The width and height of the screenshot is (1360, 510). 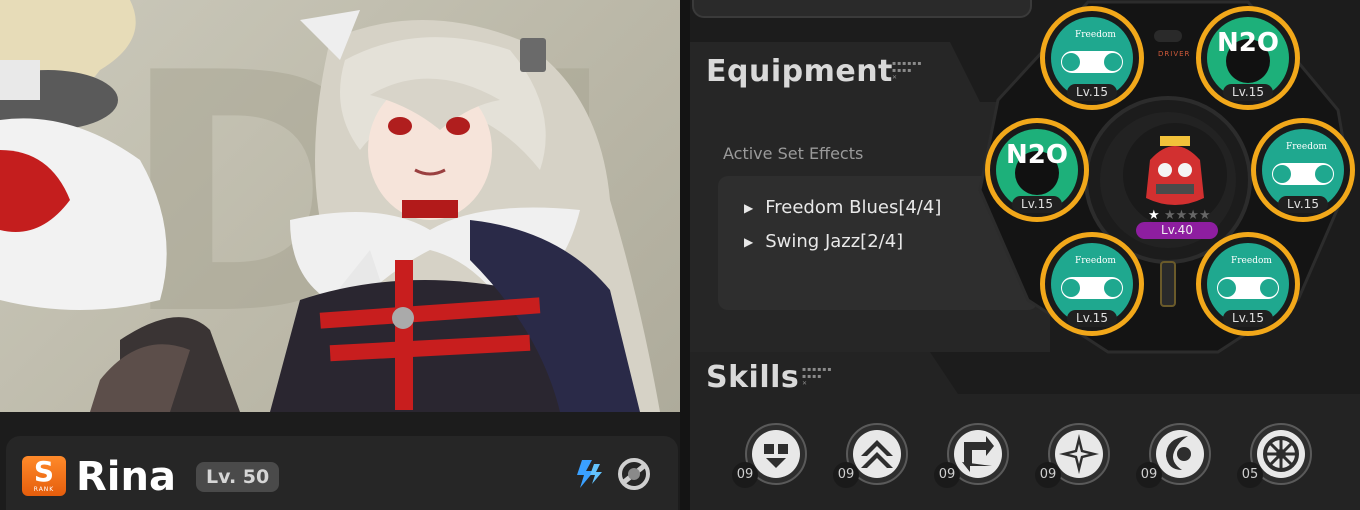 I want to click on equipment-title: Equipment, so click(x=799, y=71).